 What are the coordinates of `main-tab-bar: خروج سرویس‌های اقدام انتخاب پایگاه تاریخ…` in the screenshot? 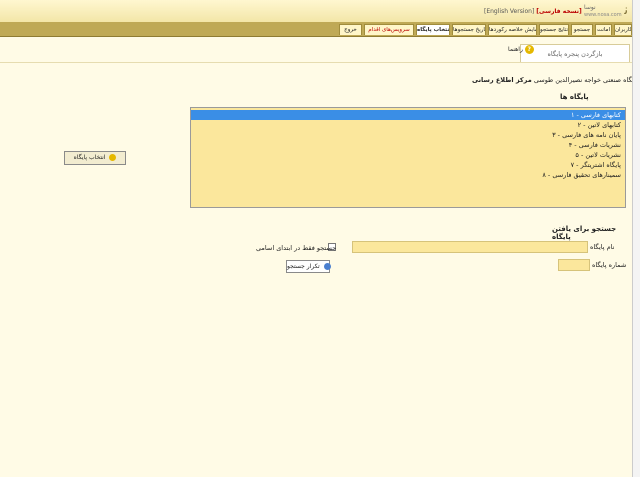 It's located at (316, 29).